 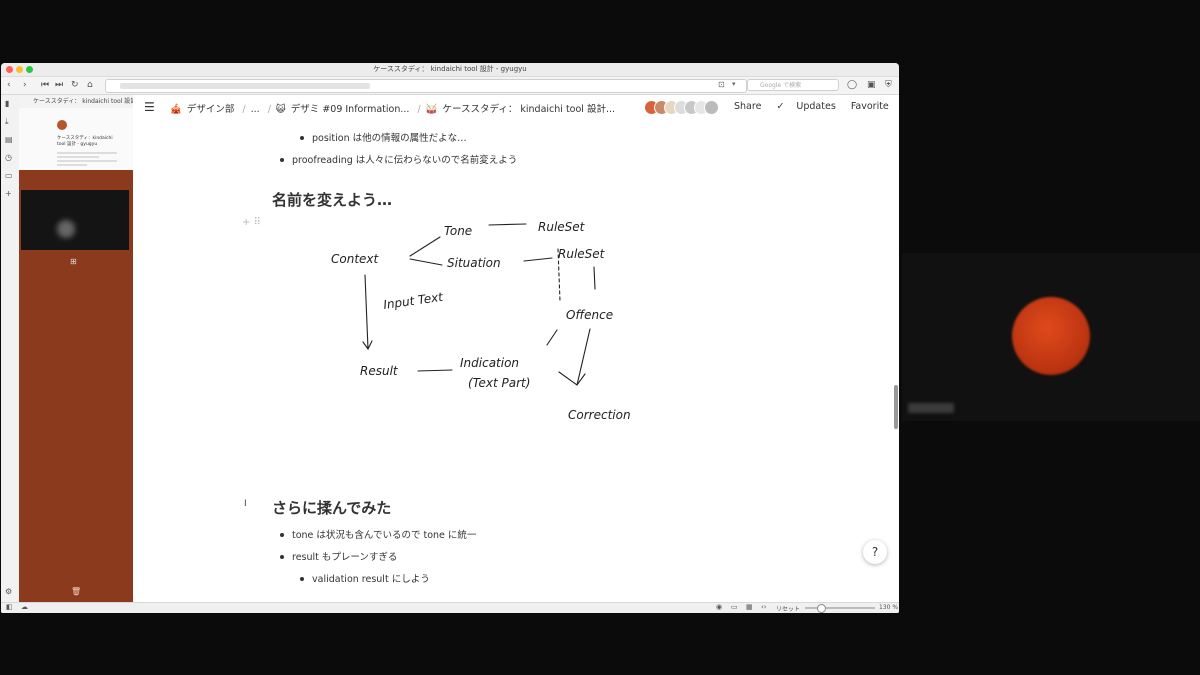 I want to click on browser-toolbar: ‹ › ⏮ ⏭ ↻ ⌂ ⊡ ▾ Google で検索 ◯ ▣ ⛨, so click(x=450, y=86).